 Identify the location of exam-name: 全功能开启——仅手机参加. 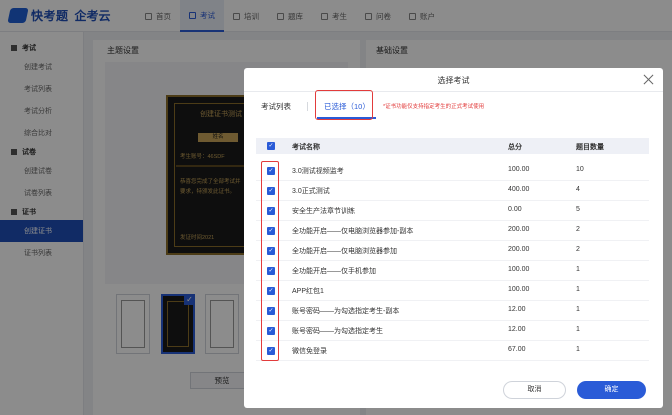
(334, 271).